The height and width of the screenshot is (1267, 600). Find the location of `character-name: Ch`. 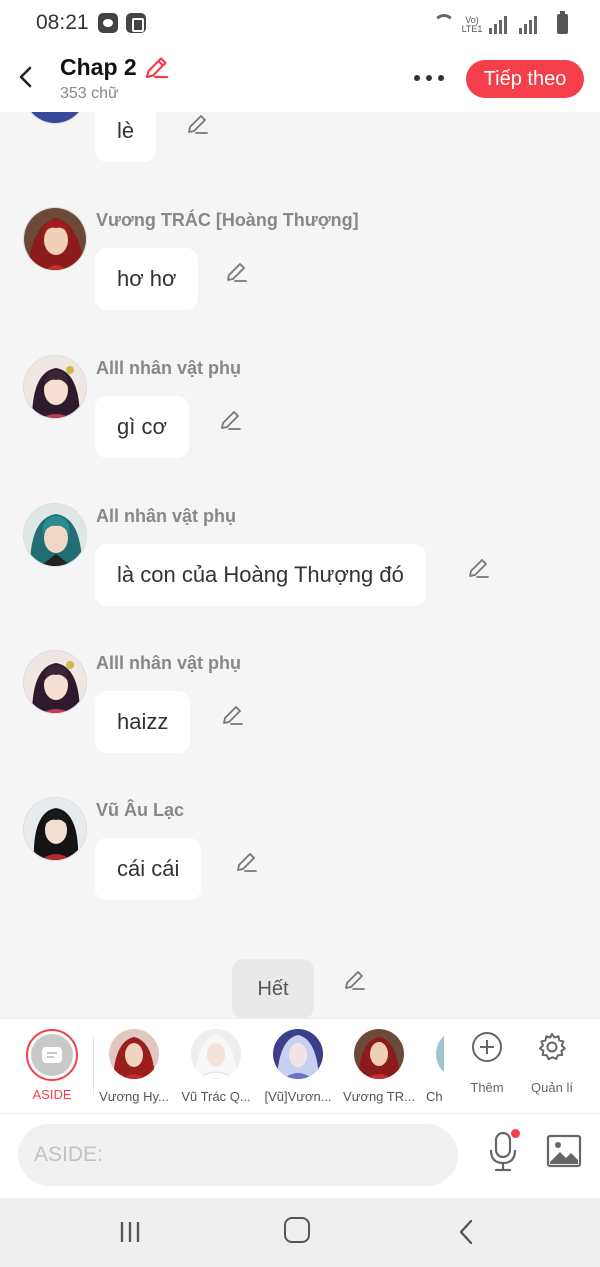

character-name: Ch is located at coordinates (434, 1096).